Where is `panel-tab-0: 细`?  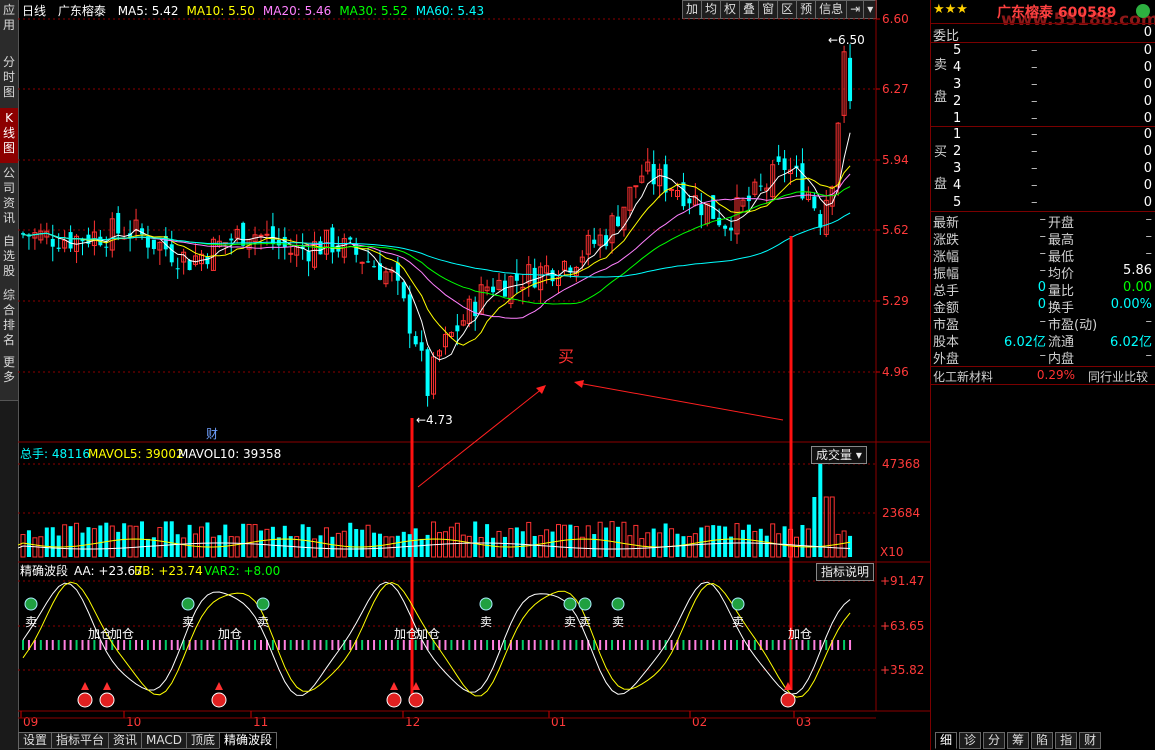
panel-tab-0: 细 is located at coordinates (946, 740).